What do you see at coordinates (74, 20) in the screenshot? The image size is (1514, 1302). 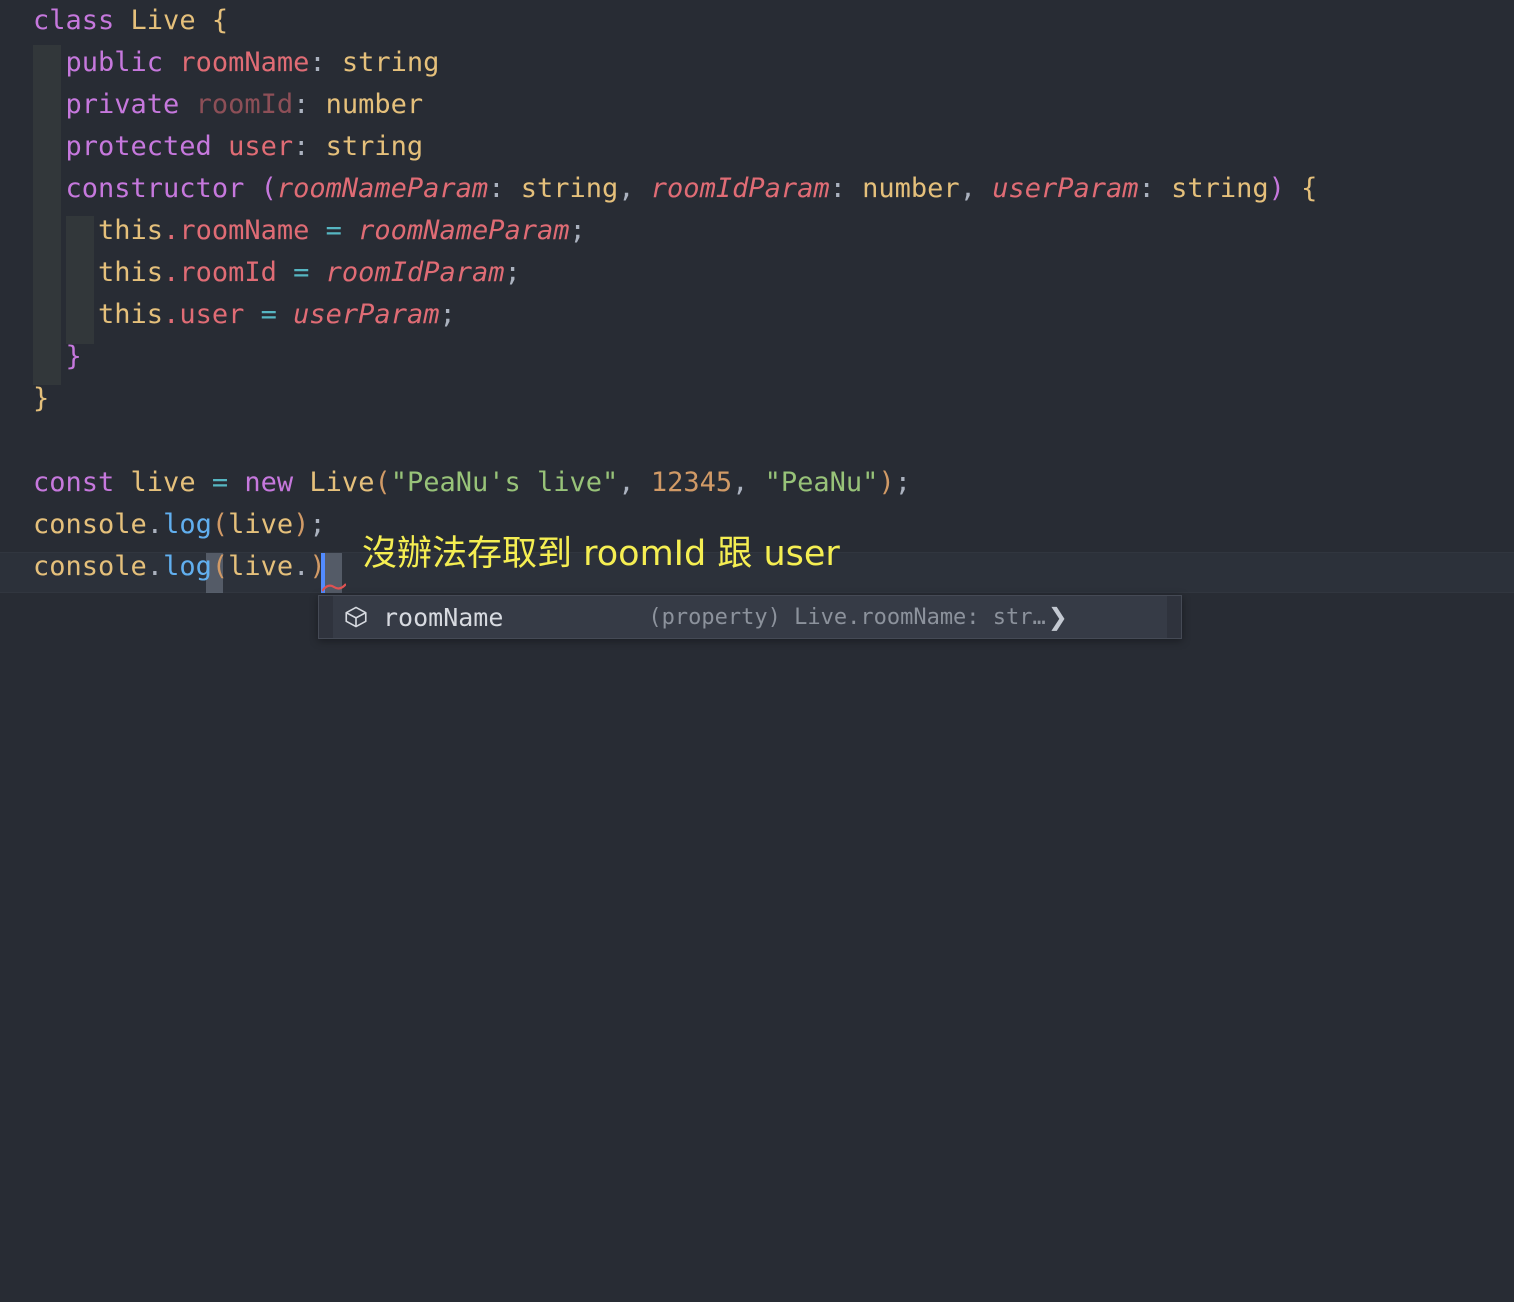 I see `token-keyword-class: class` at bounding box center [74, 20].